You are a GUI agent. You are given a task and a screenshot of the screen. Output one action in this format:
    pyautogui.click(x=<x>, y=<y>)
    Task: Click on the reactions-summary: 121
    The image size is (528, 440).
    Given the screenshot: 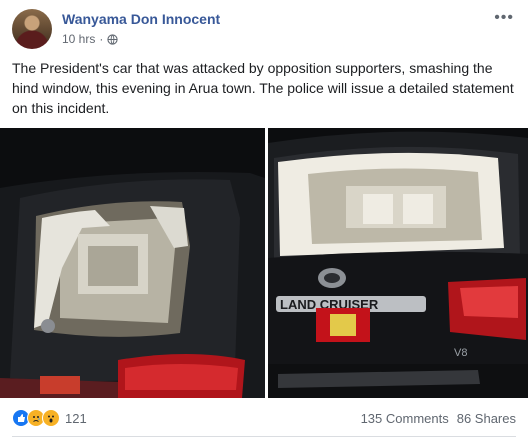 What is the action you would take?
    pyautogui.click(x=49, y=418)
    